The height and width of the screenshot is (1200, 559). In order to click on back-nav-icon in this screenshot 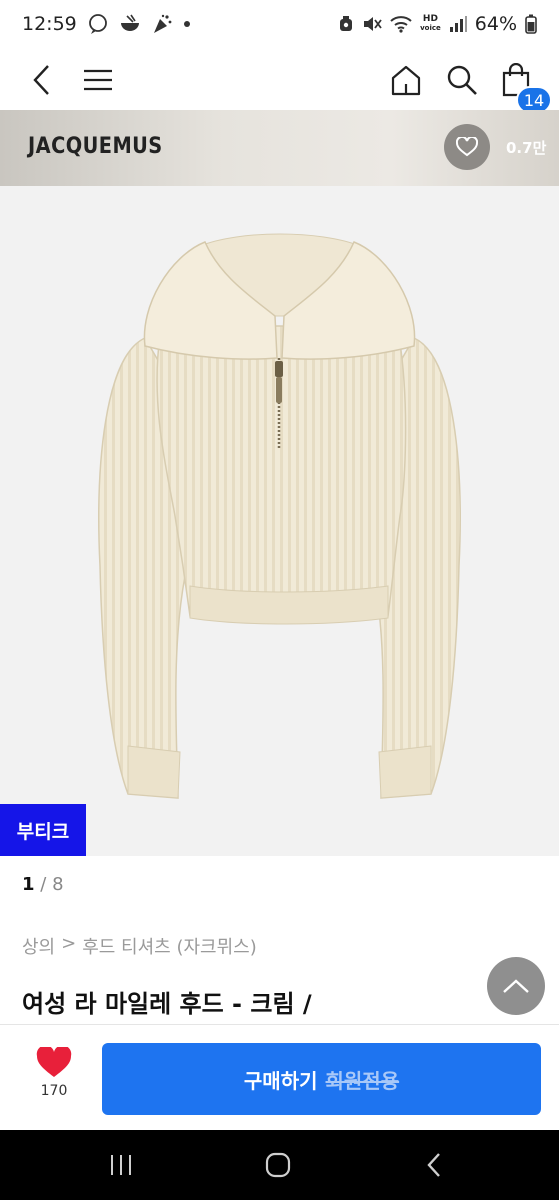, I will do `click(433, 1165)`.